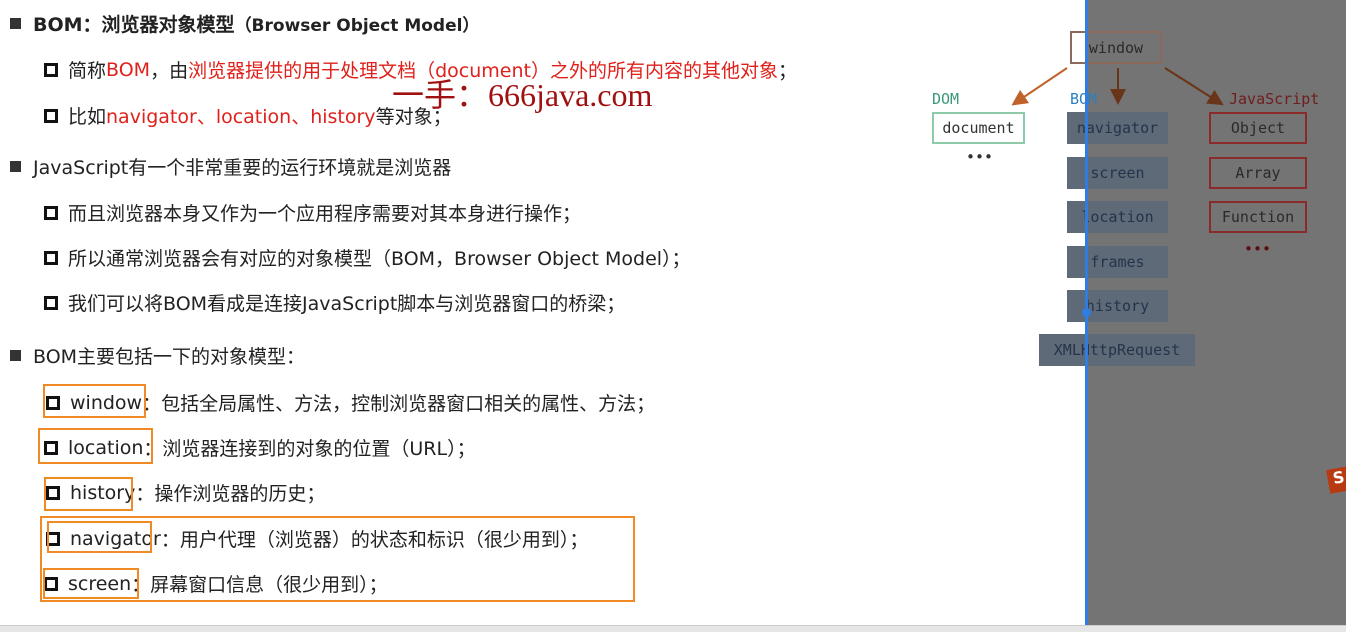  What do you see at coordinates (1039, 86) in the screenshot?
I see `arrow-dom` at bounding box center [1039, 86].